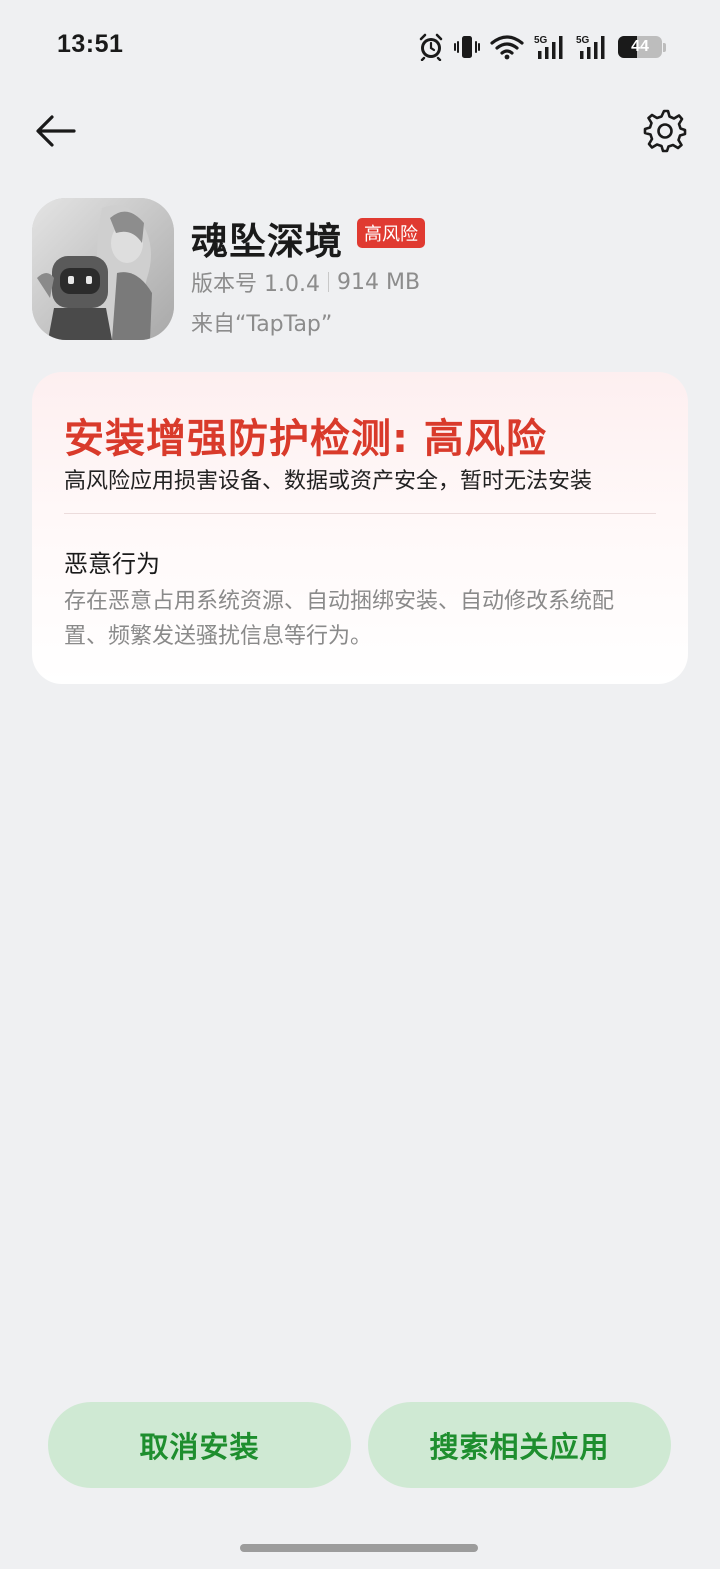 The height and width of the screenshot is (1569, 720). I want to click on wifi-icon, so click(507, 47).